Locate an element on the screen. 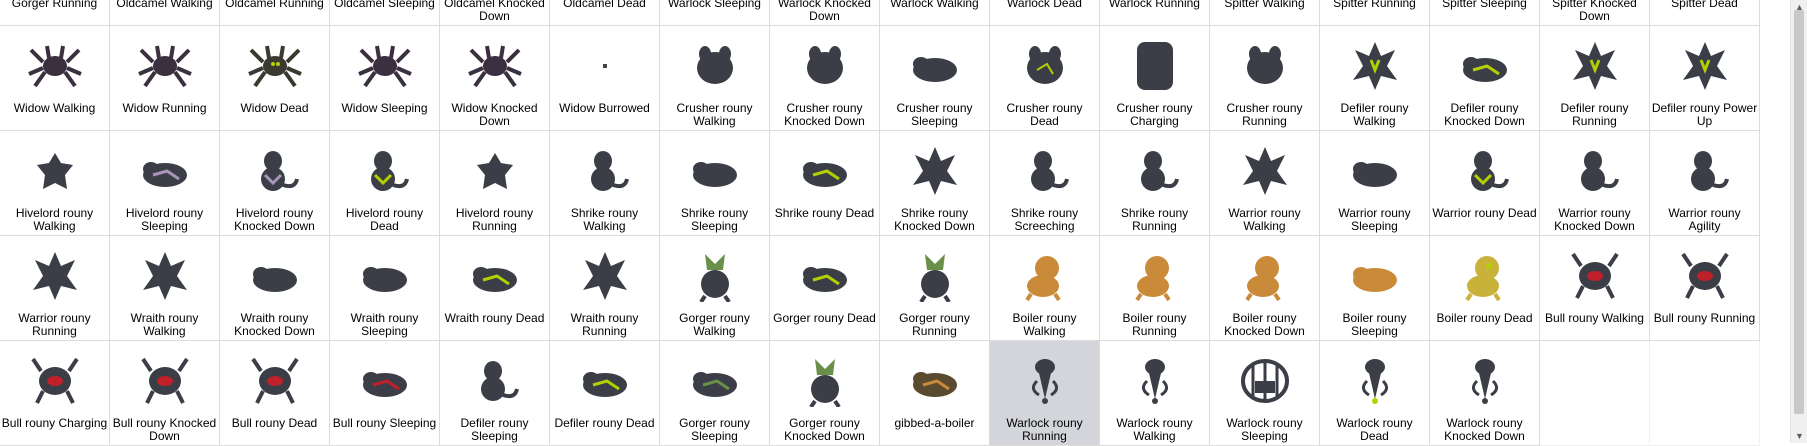  sprite-item-warlock-sleeping: Warlock Sleeping is located at coordinates (715, 13).